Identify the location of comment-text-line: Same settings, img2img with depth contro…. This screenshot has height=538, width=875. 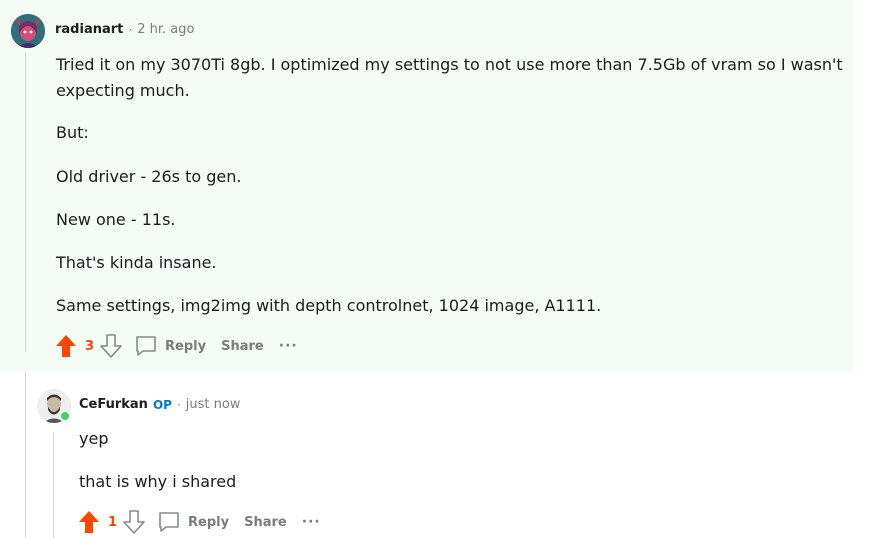
(329, 305).